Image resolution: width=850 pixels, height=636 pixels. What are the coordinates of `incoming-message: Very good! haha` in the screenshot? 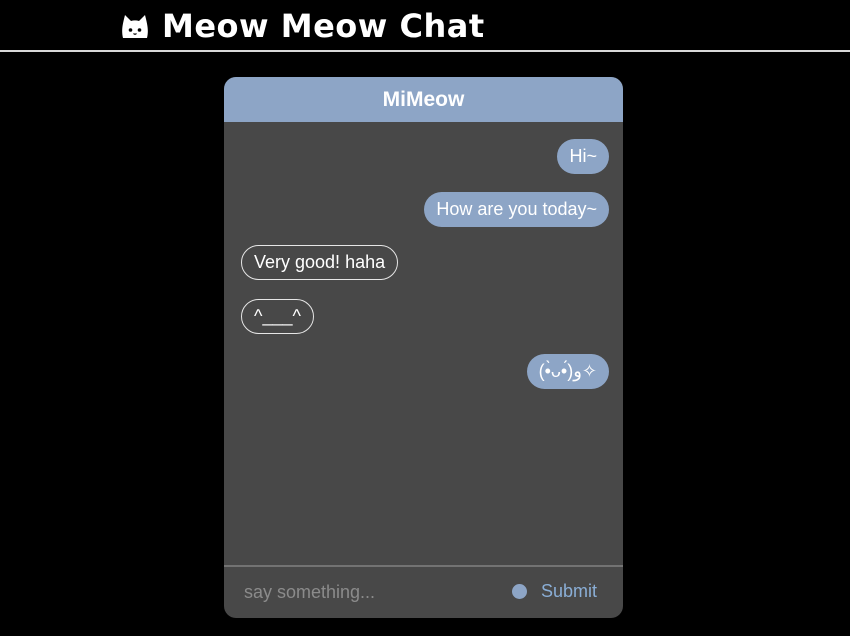 It's located at (320, 262).